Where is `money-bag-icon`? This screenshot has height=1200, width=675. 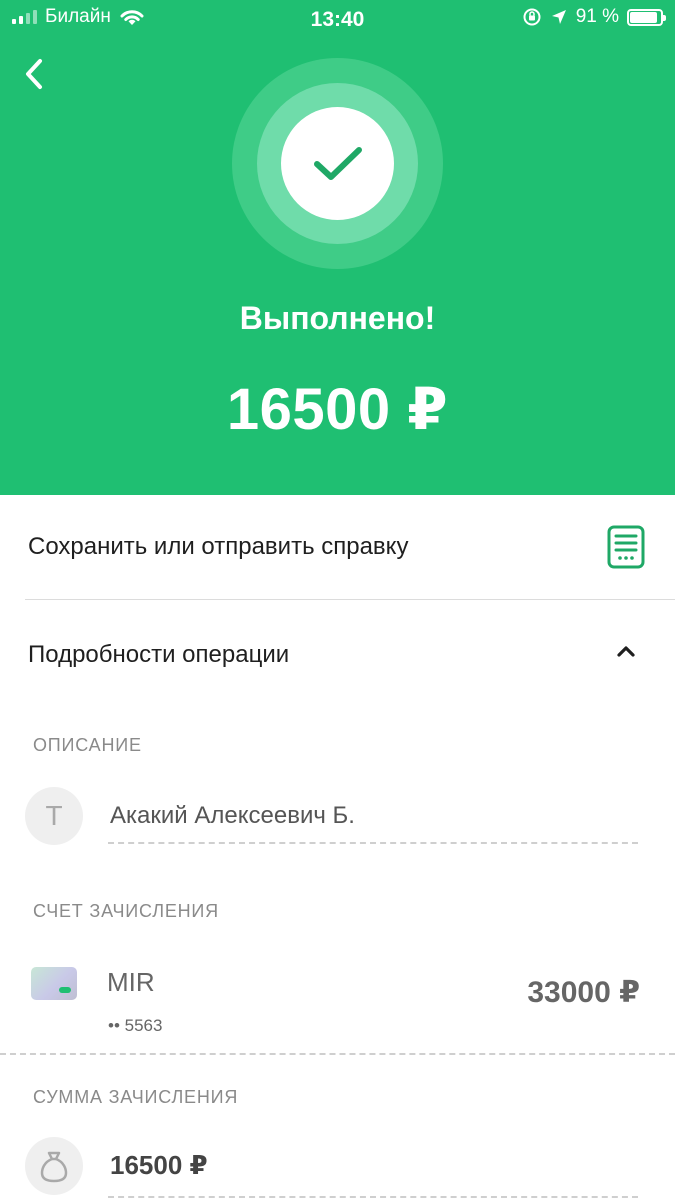 money-bag-icon is located at coordinates (54, 1167).